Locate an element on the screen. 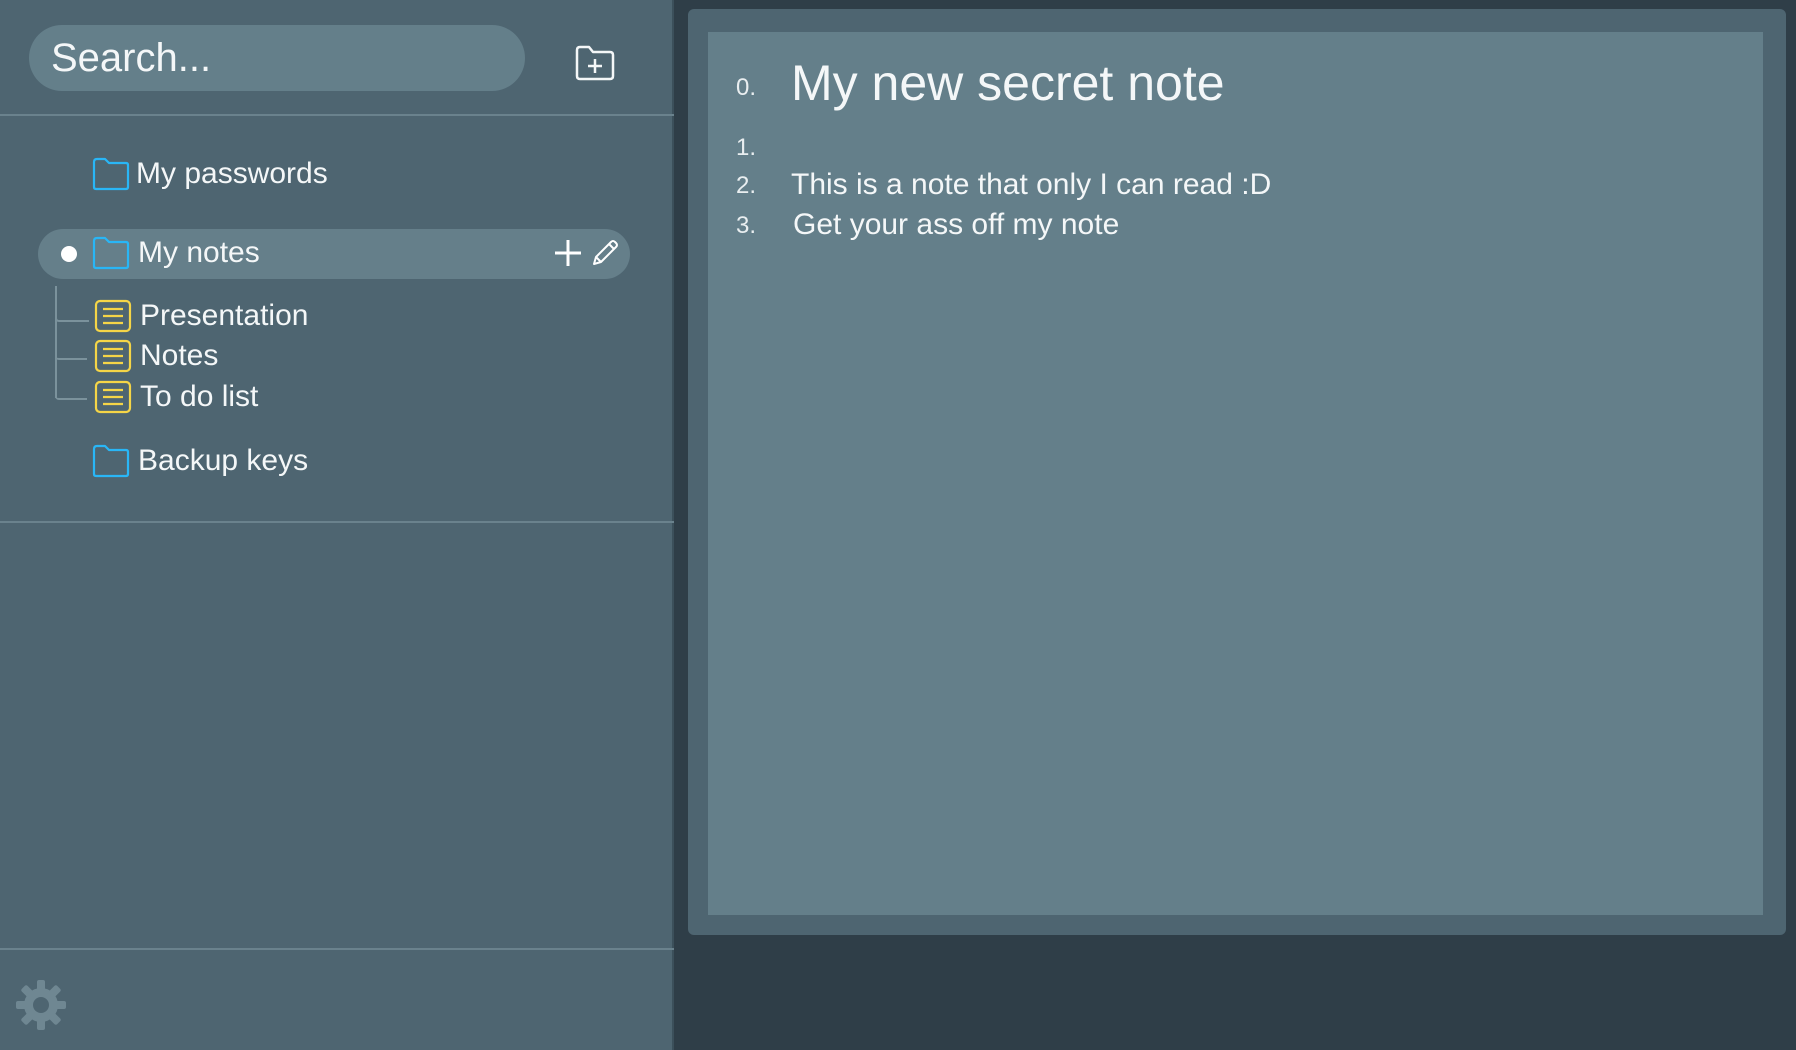 This screenshot has width=1796, height=1050. rename-folder-button is located at coordinates (605, 253).